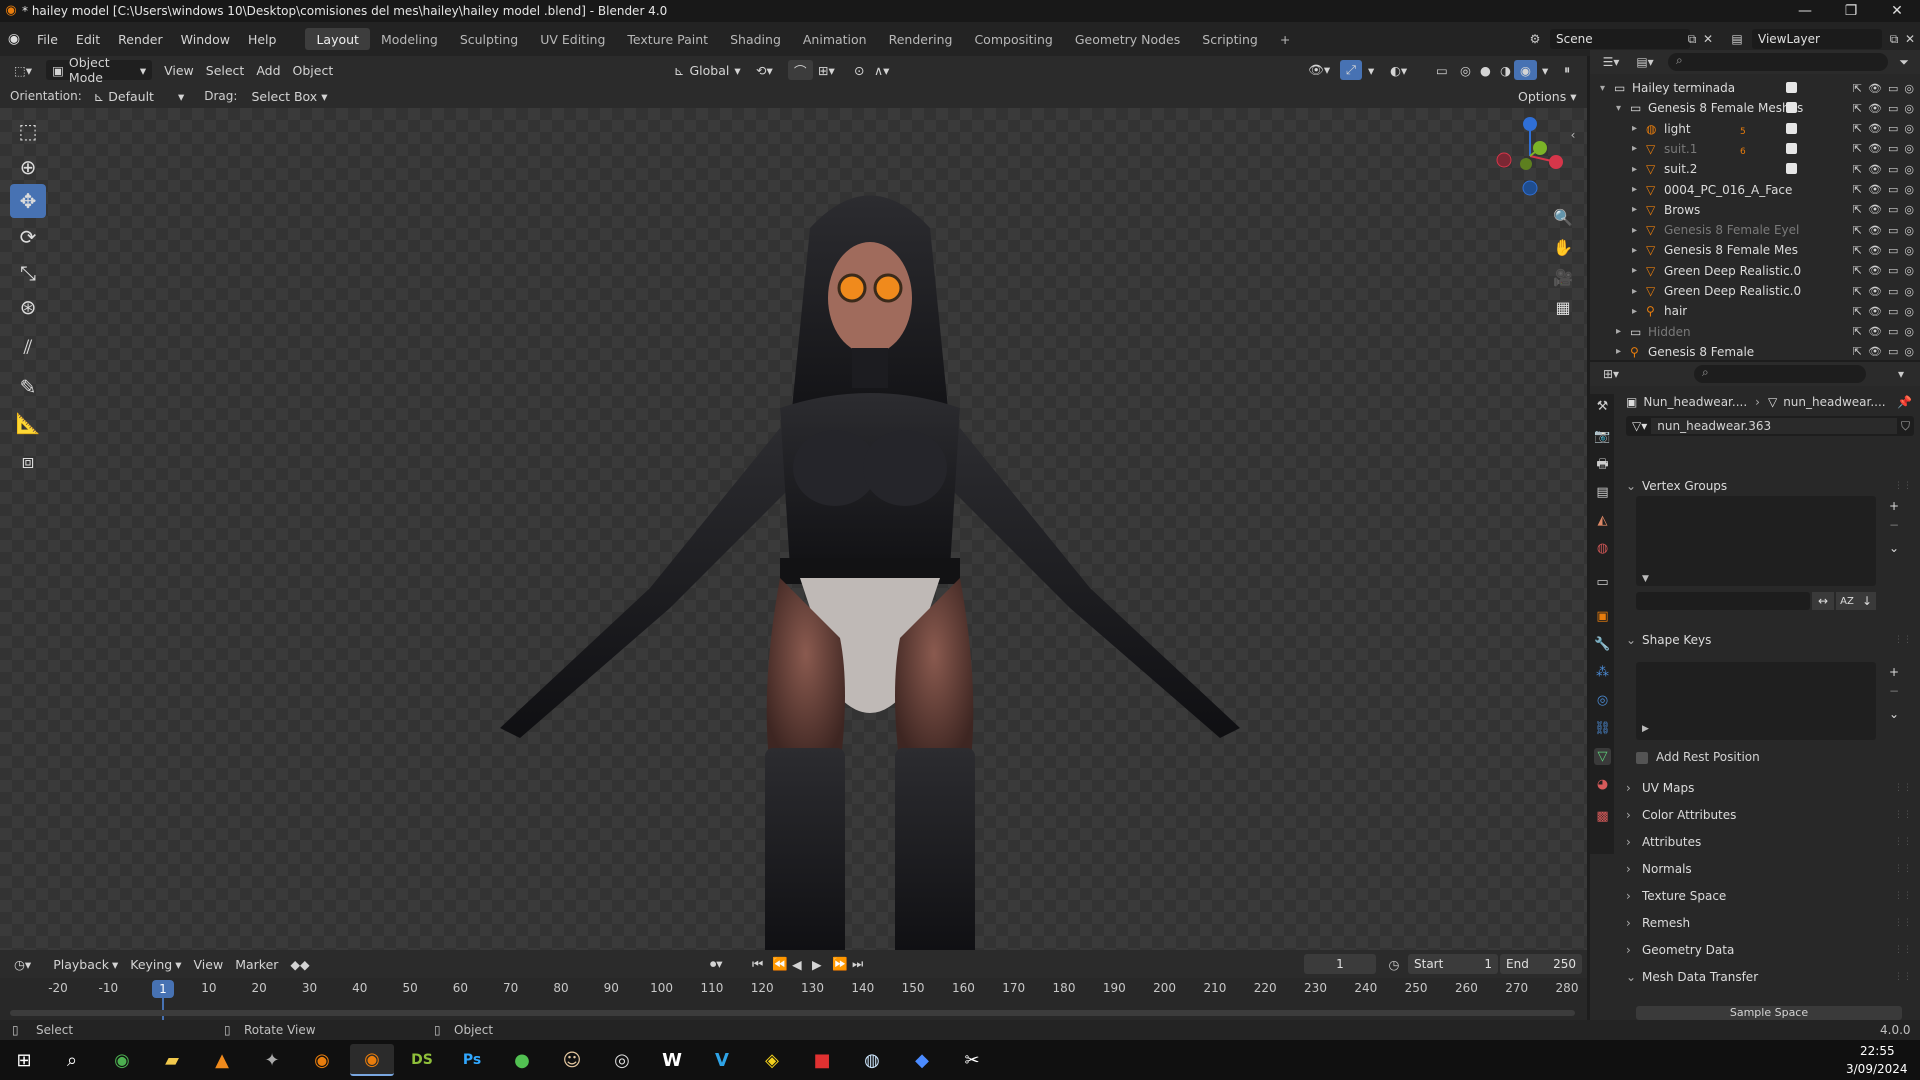  I want to click on word-icon: W, so click(672, 1060).